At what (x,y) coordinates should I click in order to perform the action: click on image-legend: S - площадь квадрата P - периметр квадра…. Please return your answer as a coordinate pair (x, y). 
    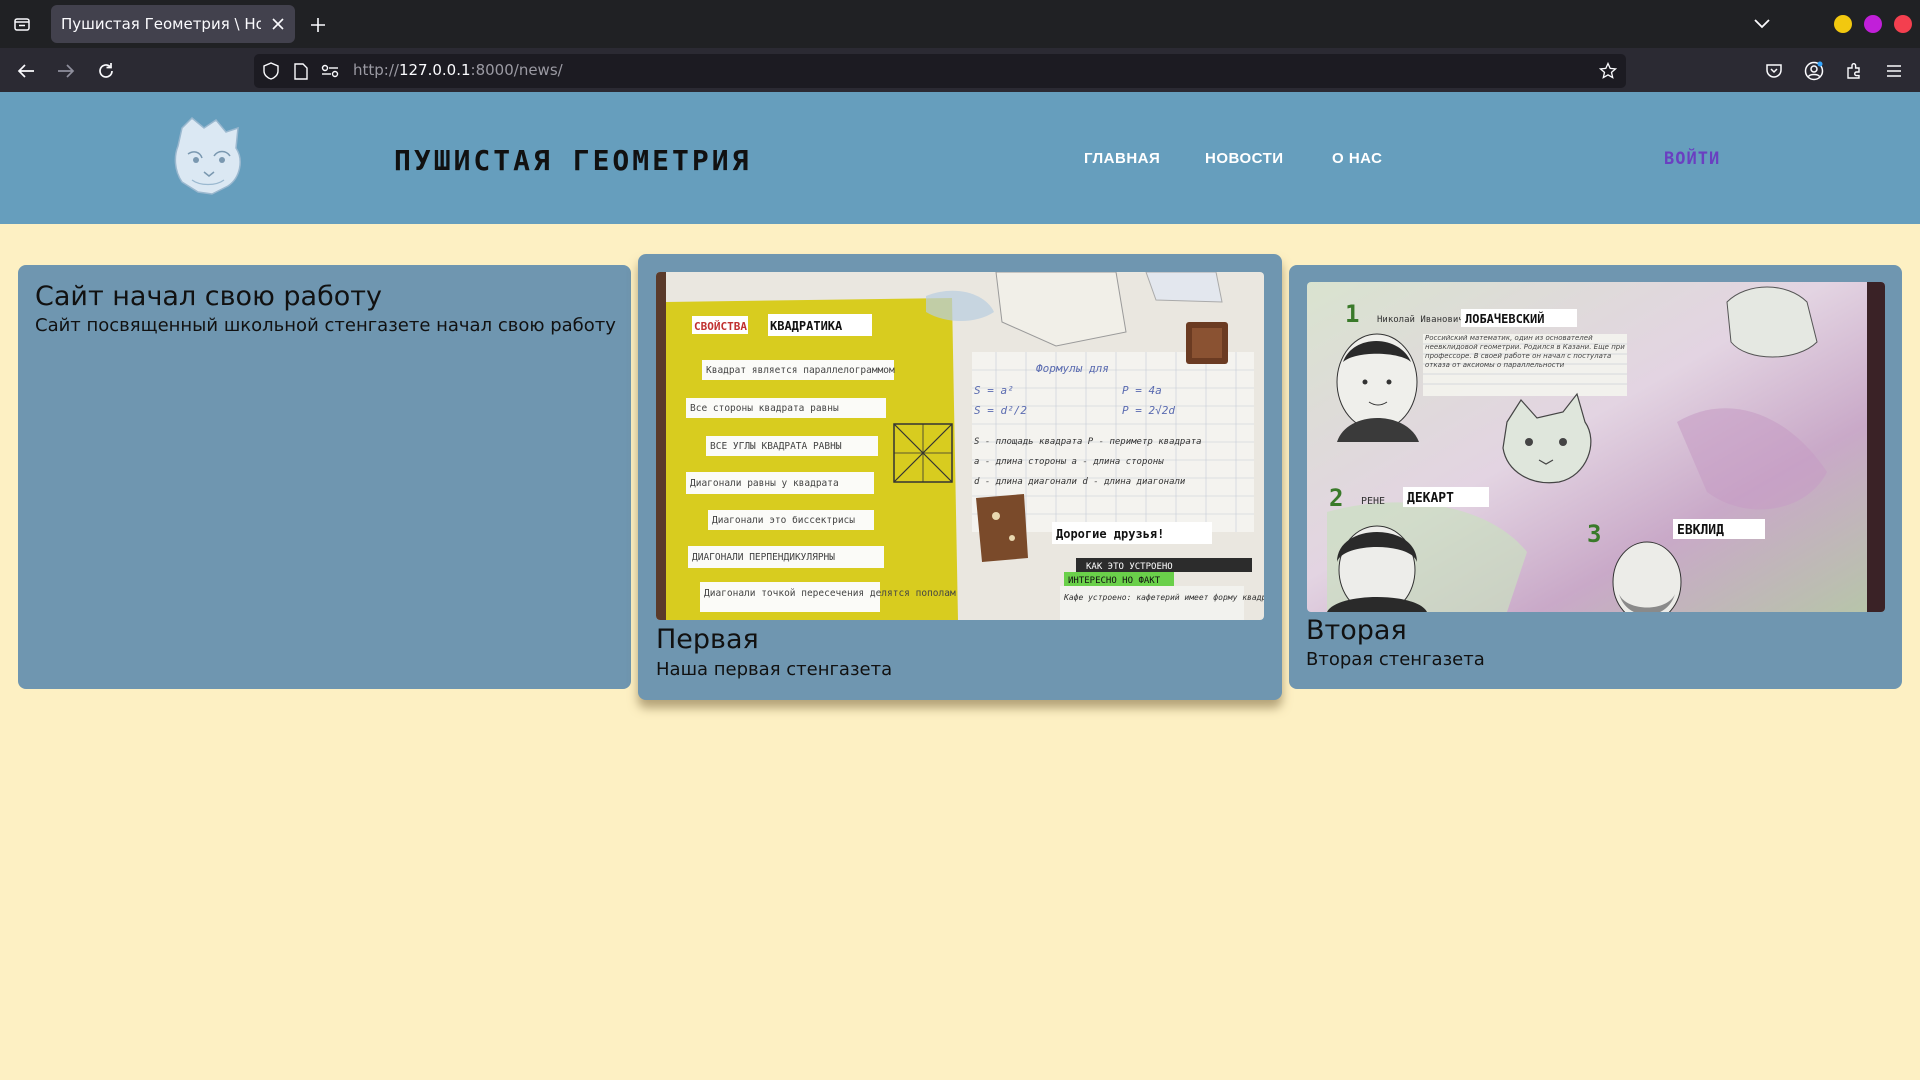
    Looking at the image, I should click on (1088, 442).